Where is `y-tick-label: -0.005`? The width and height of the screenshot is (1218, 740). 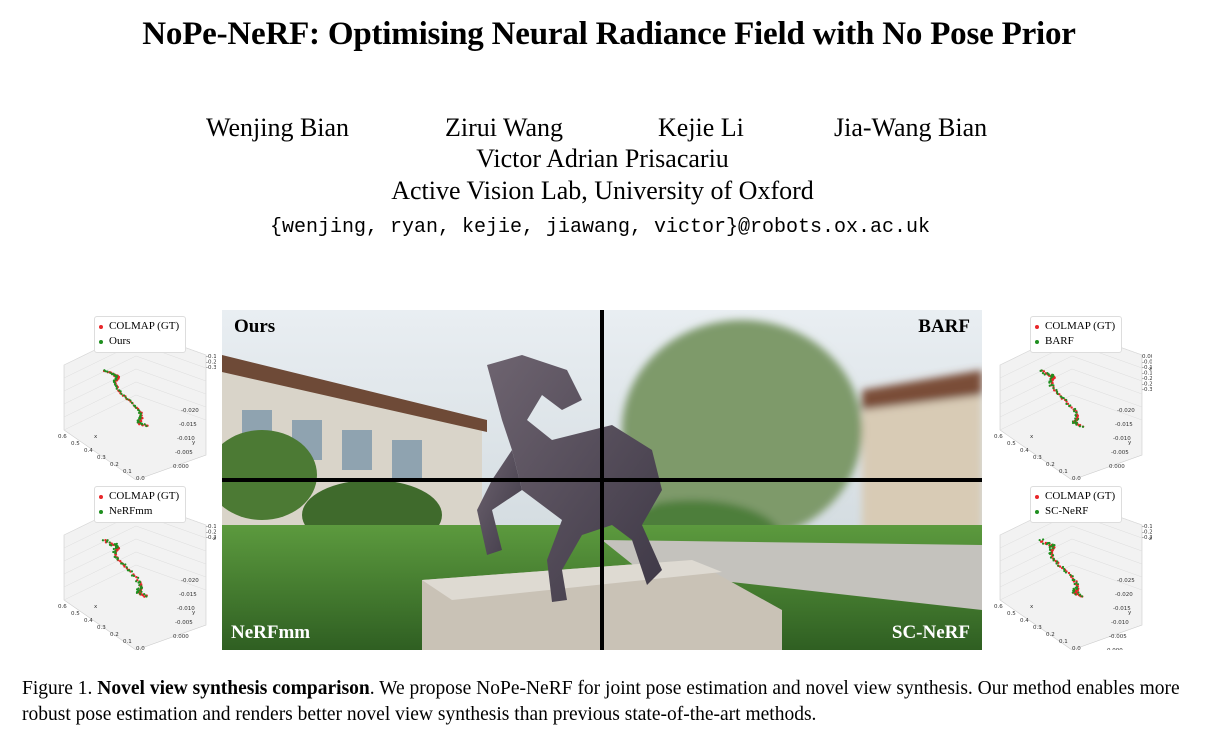
y-tick-label: -0.005 is located at coordinates (184, 453).